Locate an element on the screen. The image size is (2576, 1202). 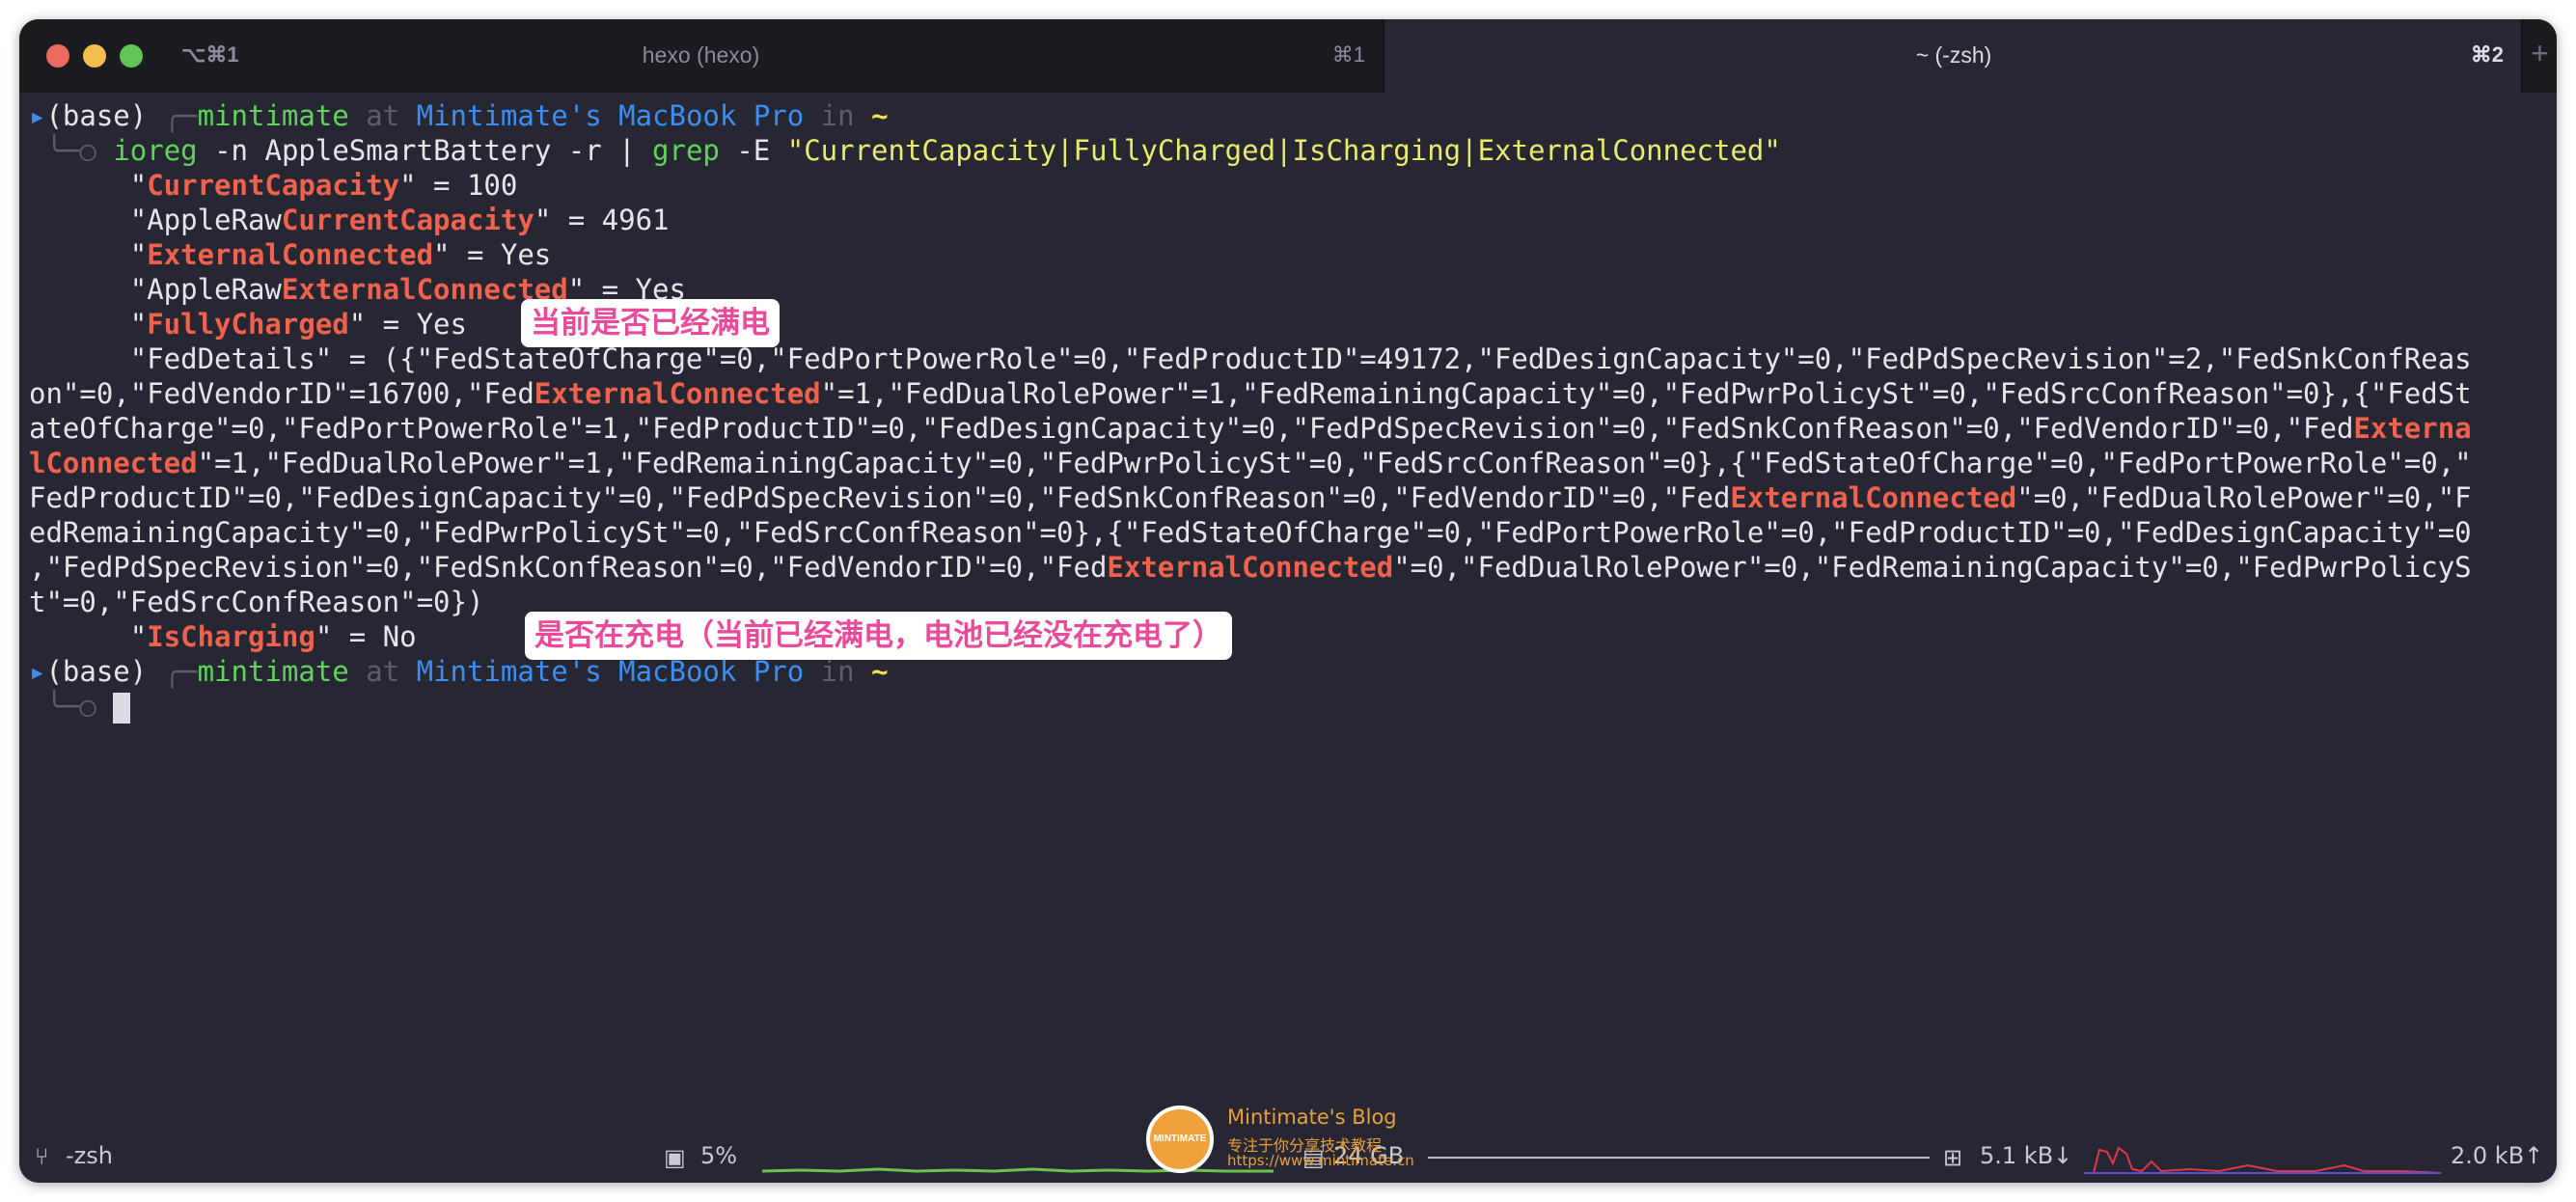
tab-shortcut: ⌘2 is located at coordinates (2487, 54).